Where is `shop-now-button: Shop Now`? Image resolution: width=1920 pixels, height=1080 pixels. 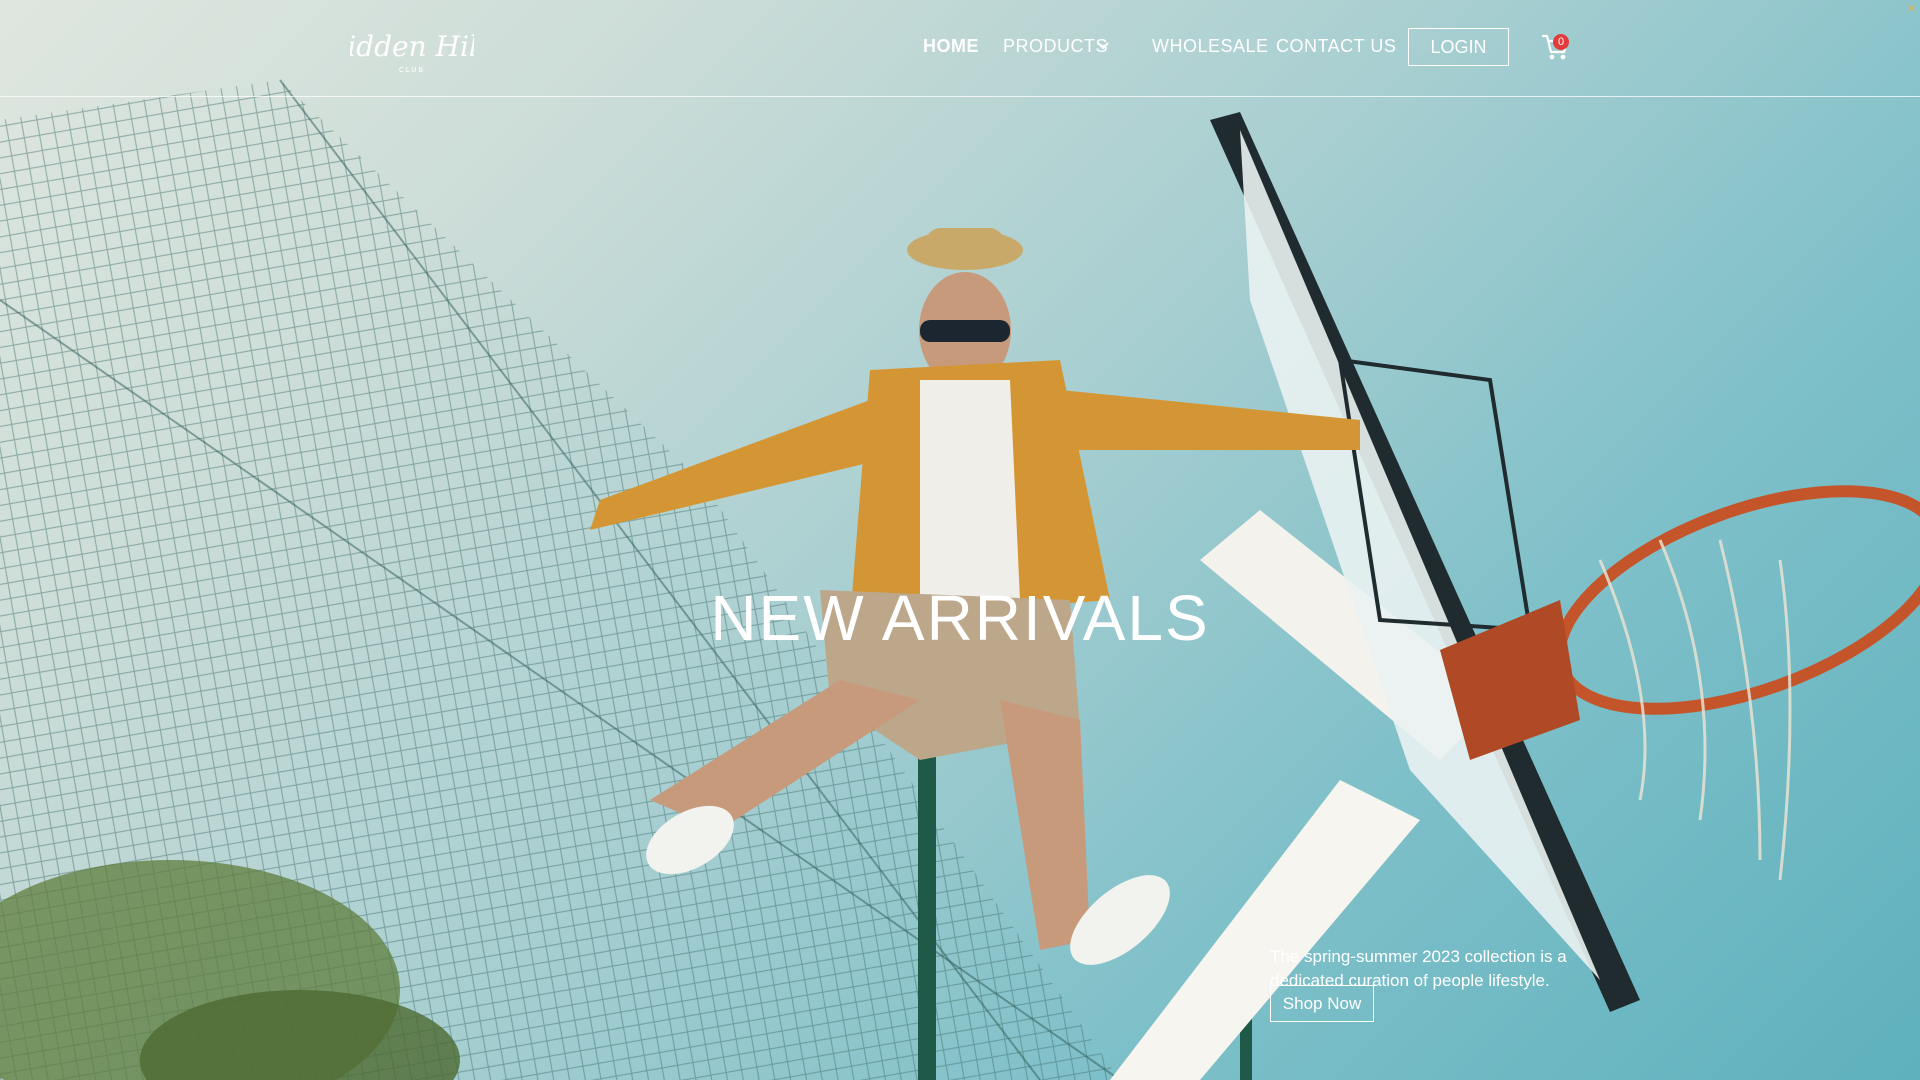 shop-now-button: Shop Now is located at coordinates (1322, 1003).